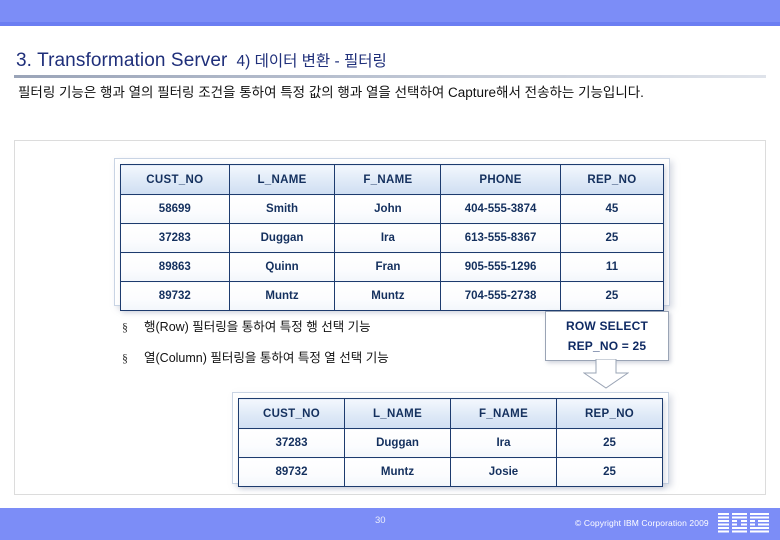 The image size is (780, 540). What do you see at coordinates (500, 267) in the screenshot?
I see `table-cell: 905-555-1296` at bounding box center [500, 267].